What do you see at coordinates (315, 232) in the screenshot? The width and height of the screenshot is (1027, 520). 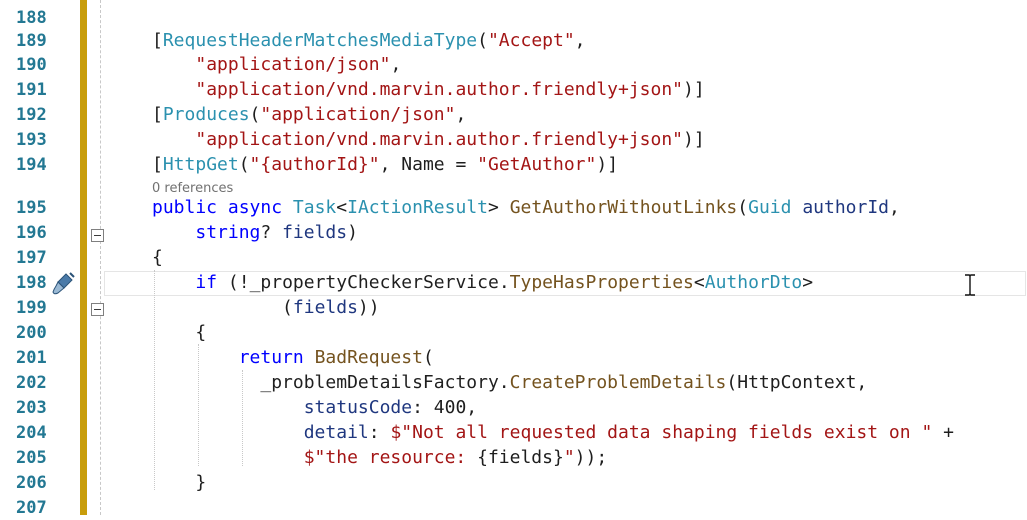 I see `code-token: fields` at bounding box center [315, 232].